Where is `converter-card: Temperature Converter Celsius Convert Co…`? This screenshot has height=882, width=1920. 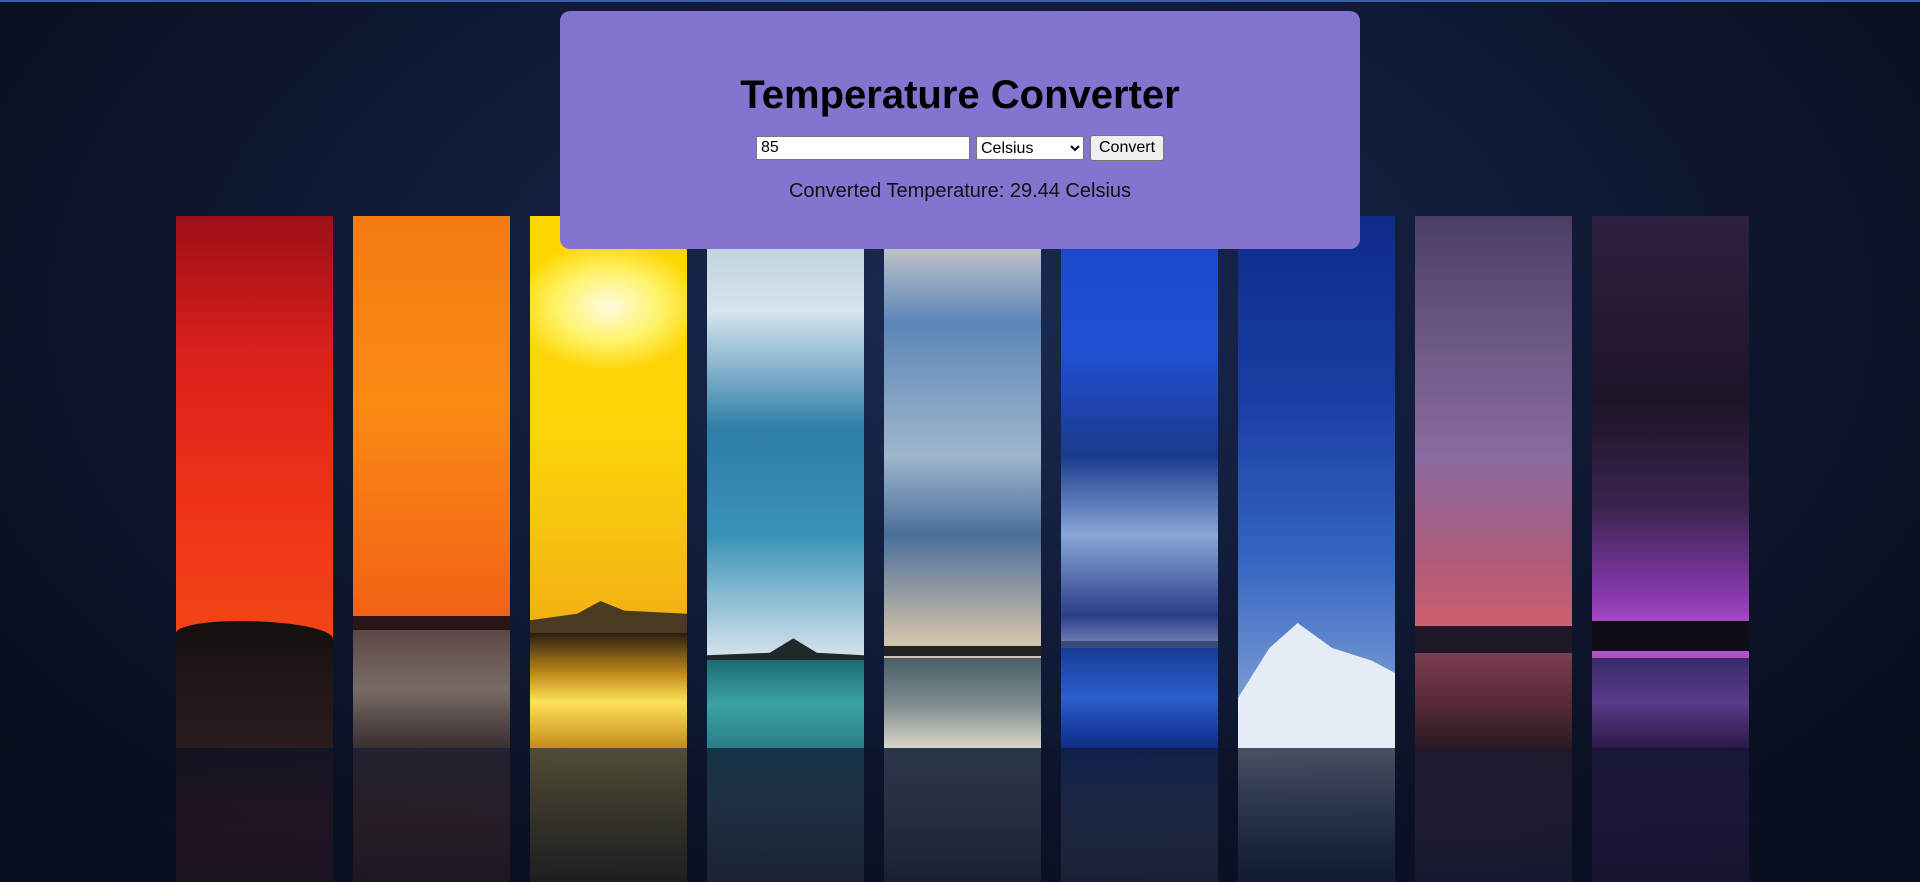
converter-card: Temperature Converter Celsius Convert Co… is located at coordinates (960, 130).